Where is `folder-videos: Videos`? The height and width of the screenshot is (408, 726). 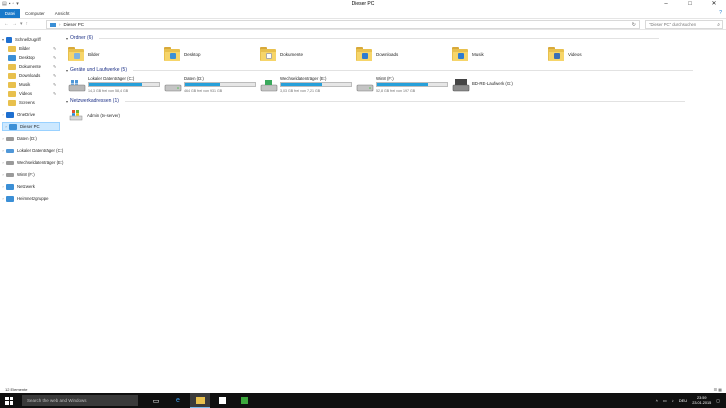
folder-videos: Videos is located at coordinates (588, 54).